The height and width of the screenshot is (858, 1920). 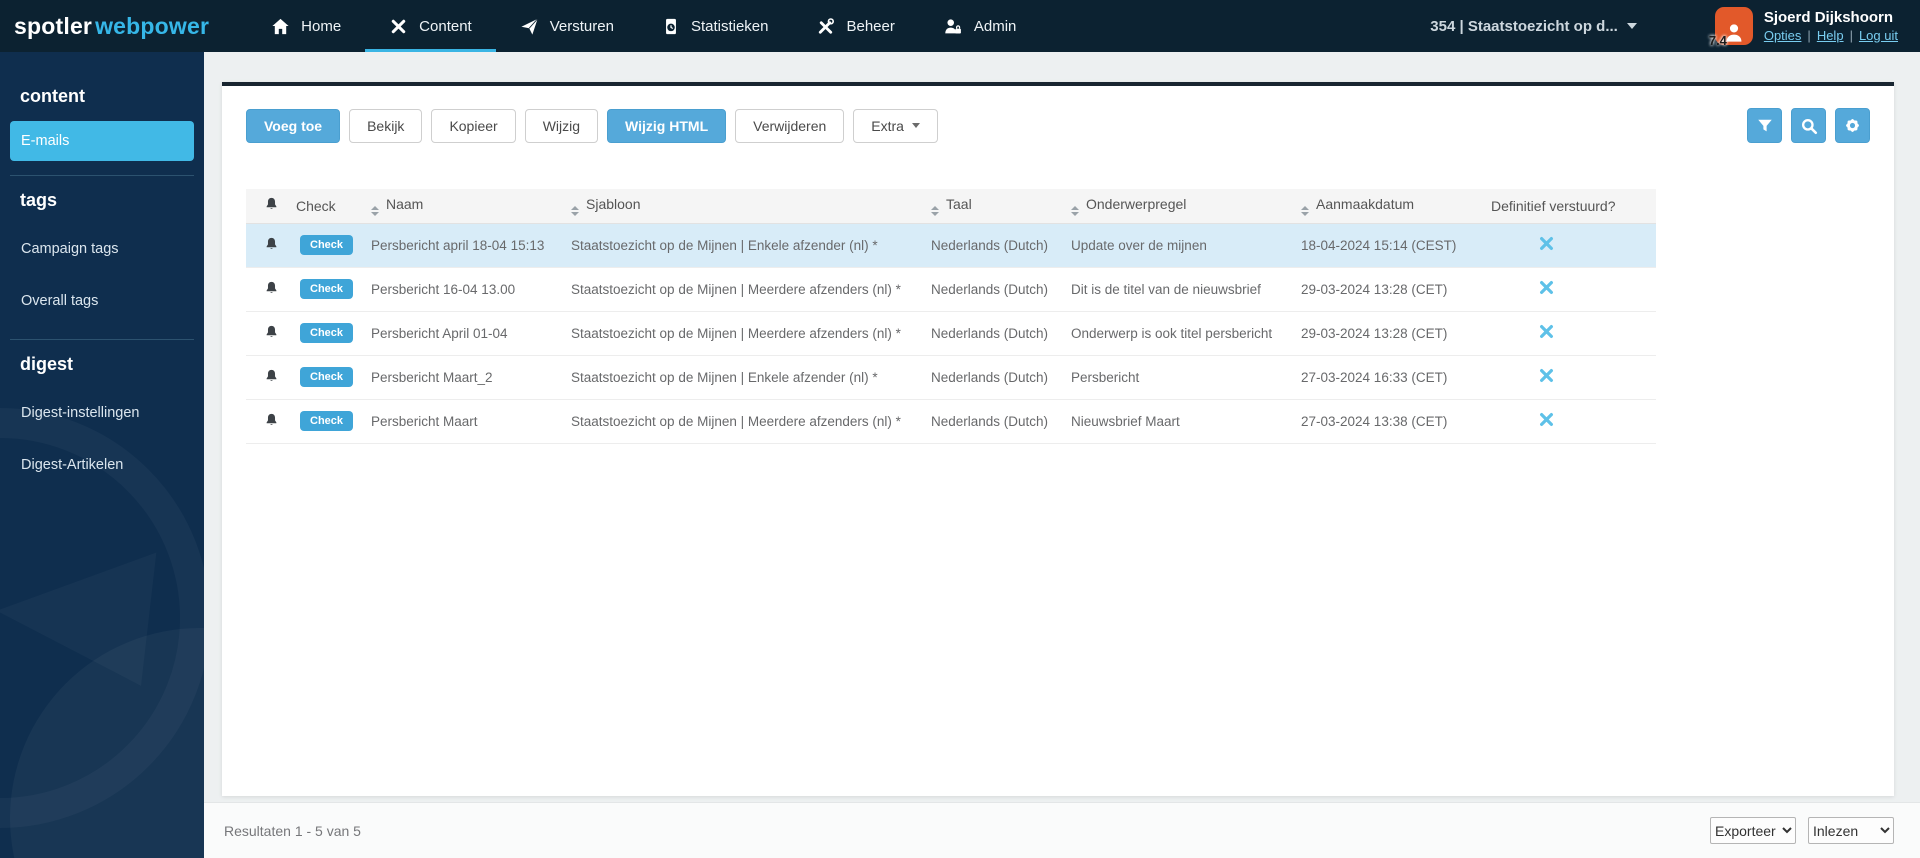 What do you see at coordinates (1186, 421) in the screenshot?
I see `onderwerpregel-cell: Nieuwsbrief Maart` at bounding box center [1186, 421].